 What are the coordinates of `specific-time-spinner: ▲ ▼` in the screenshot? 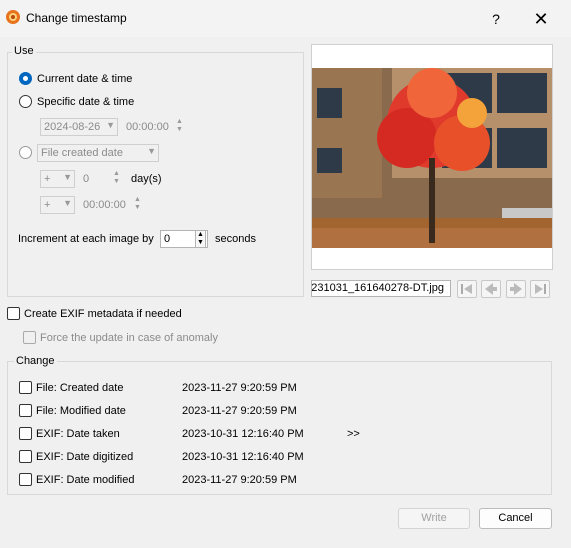 It's located at (179, 127).